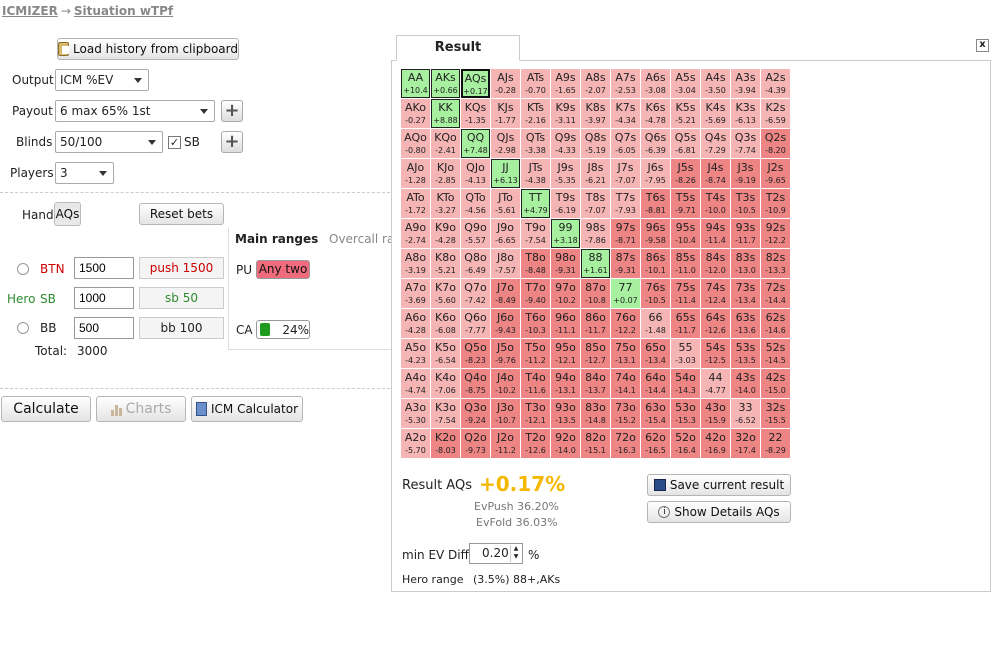 This screenshot has height=668, width=1000. What do you see at coordinates (535, 173) in the screenshot?
I see `hand-cell: JTs -4.38` at bounding box center [535, 173].